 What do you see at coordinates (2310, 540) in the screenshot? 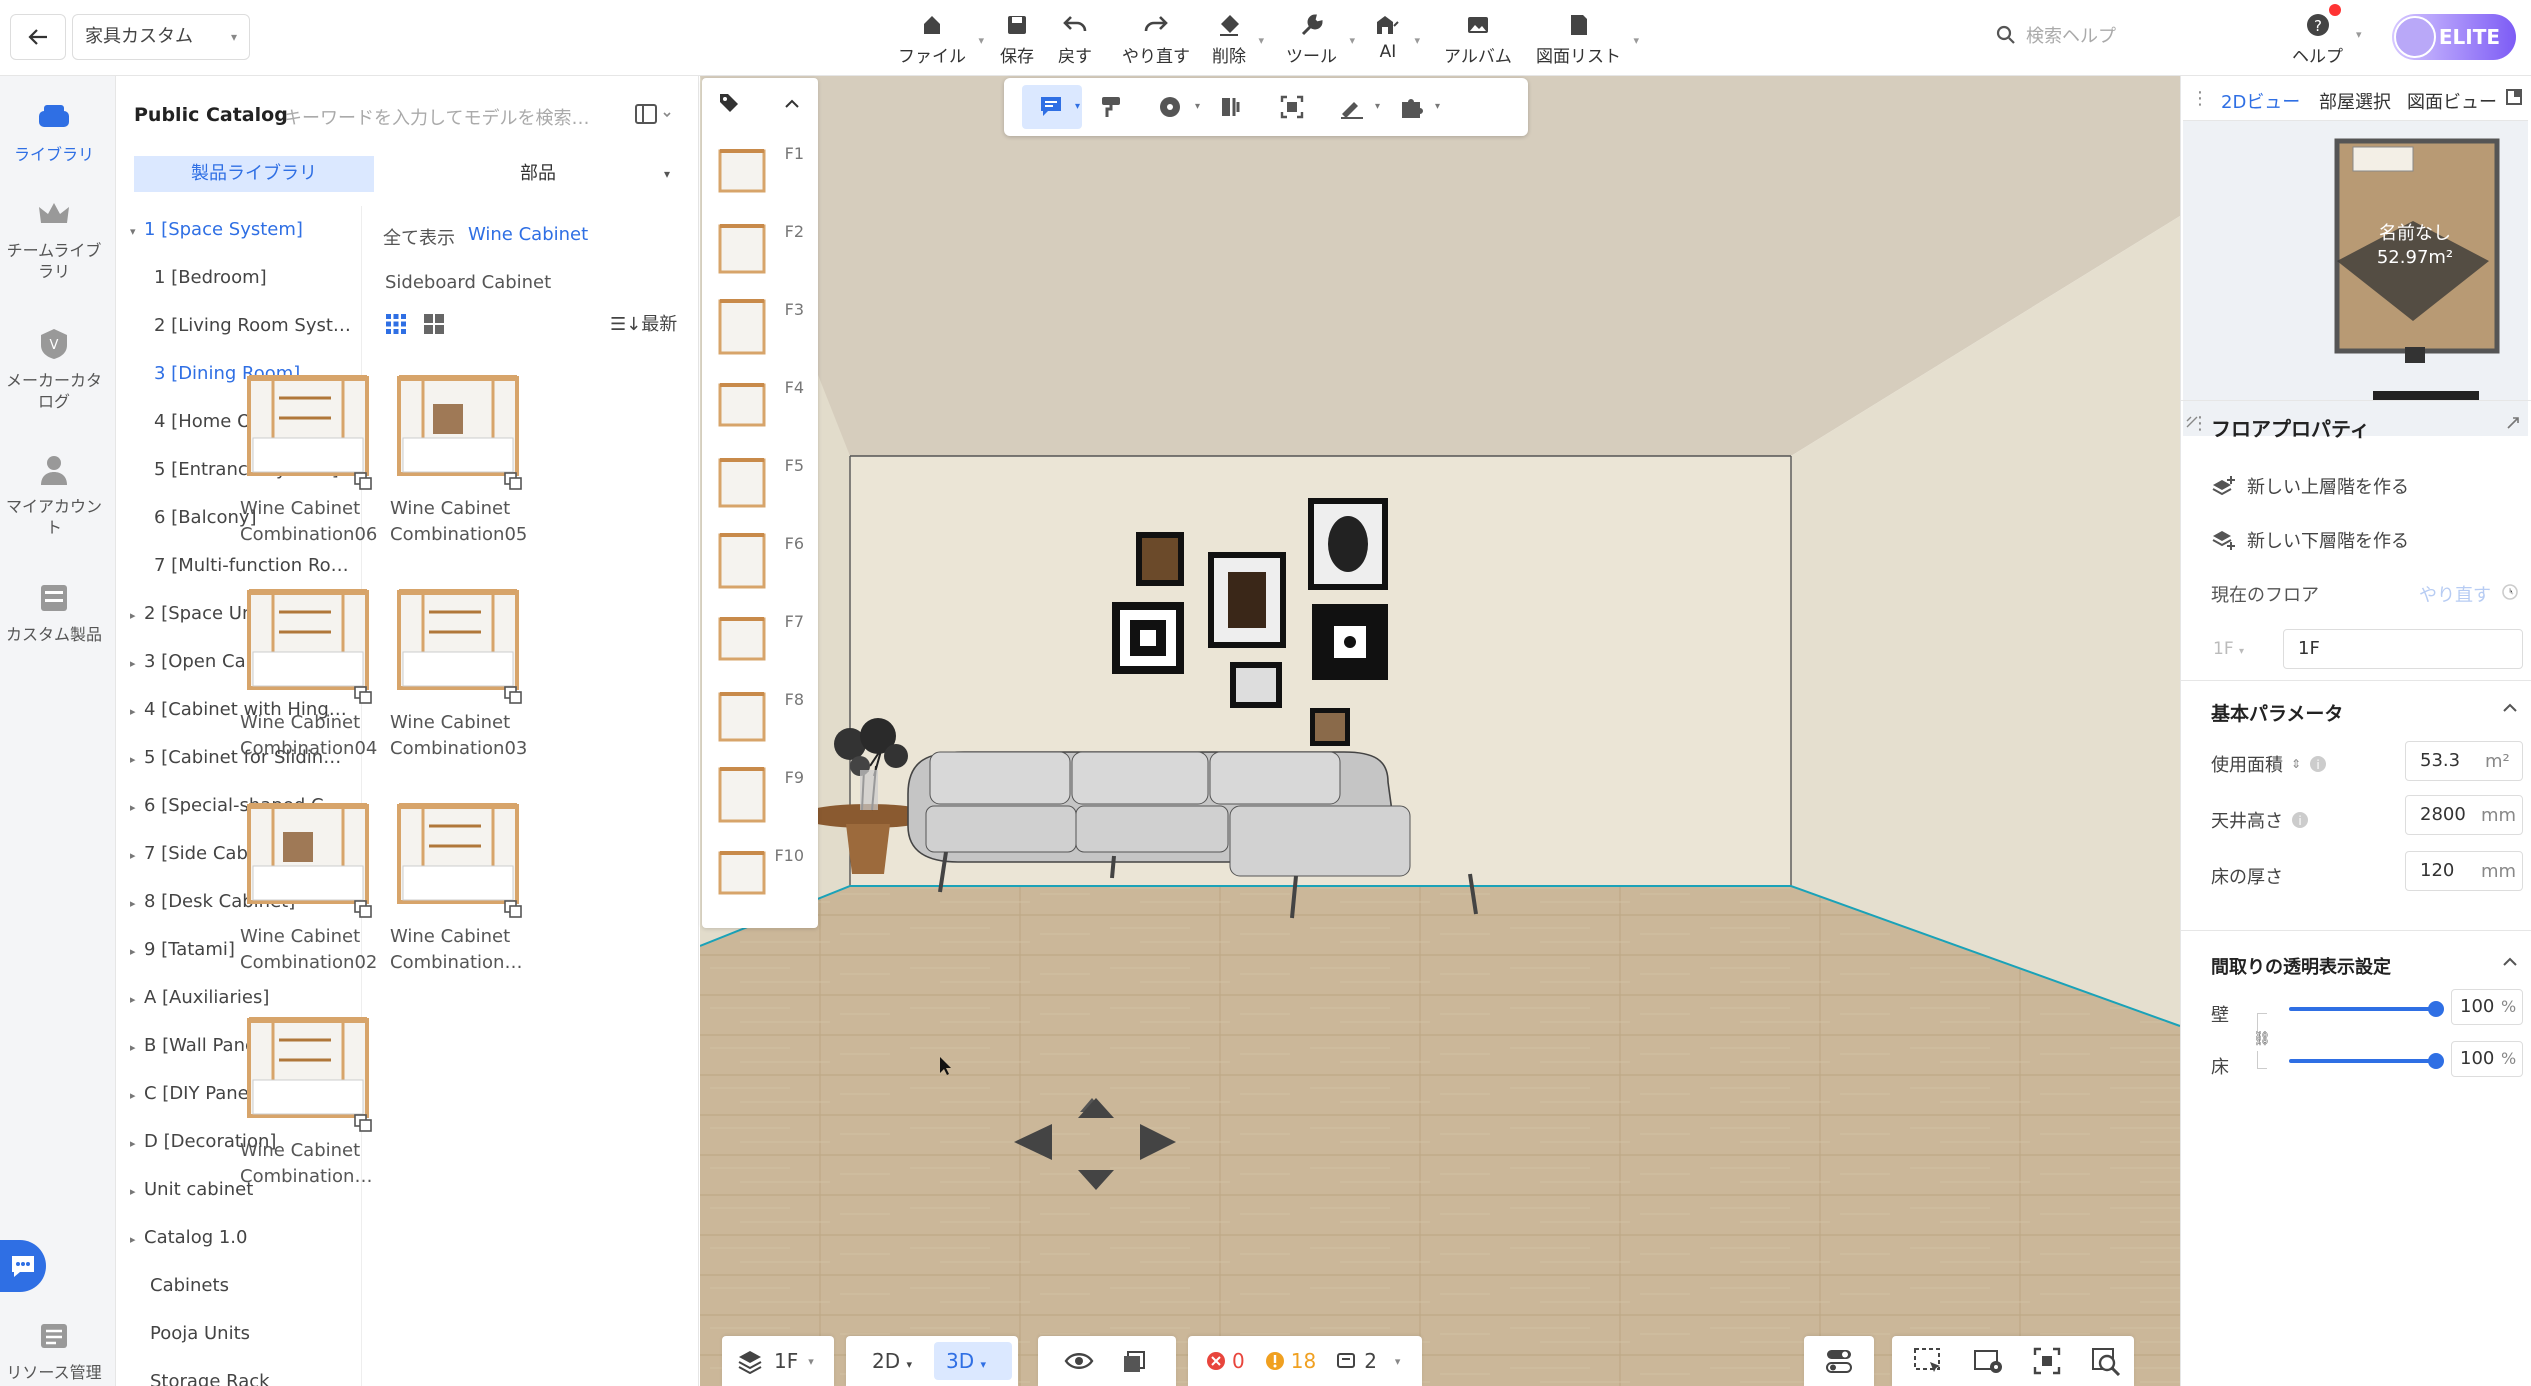
I see `new-lower-floor-button: 新しい下層階を作る` at bounding box center [2310, 540].